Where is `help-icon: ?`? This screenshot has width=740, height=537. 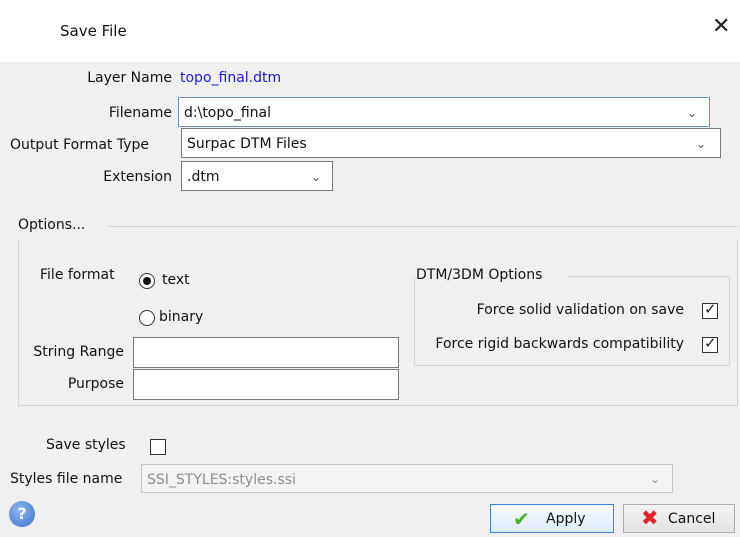 help-icon: ? is located at coordinates (22, 514).